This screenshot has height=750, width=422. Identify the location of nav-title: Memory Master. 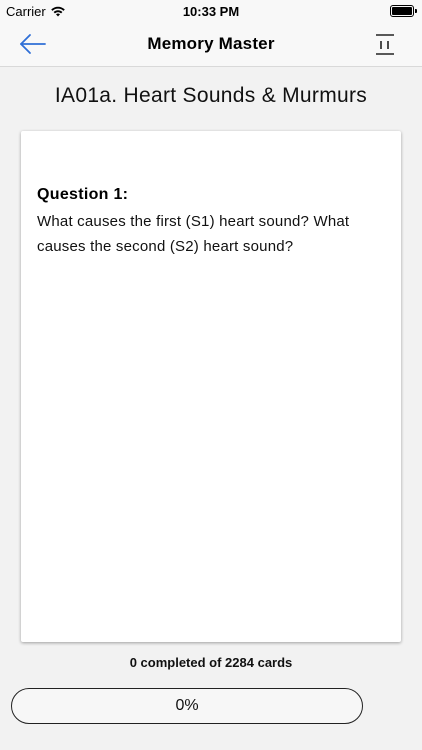
(211, 43).